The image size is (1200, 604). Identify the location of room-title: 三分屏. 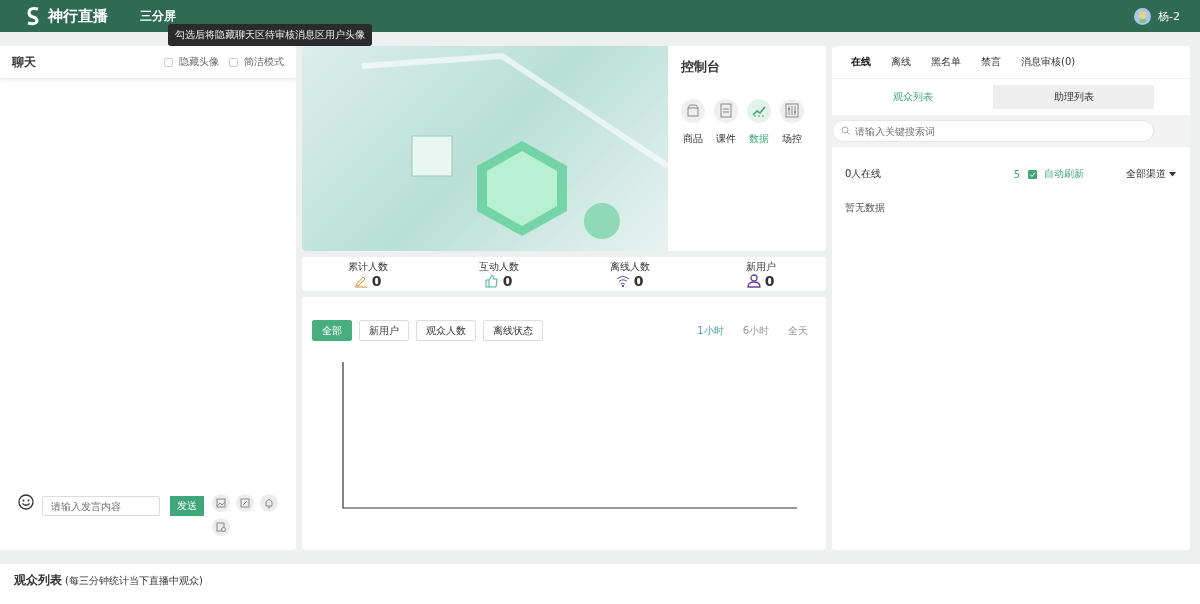
(158, 16).